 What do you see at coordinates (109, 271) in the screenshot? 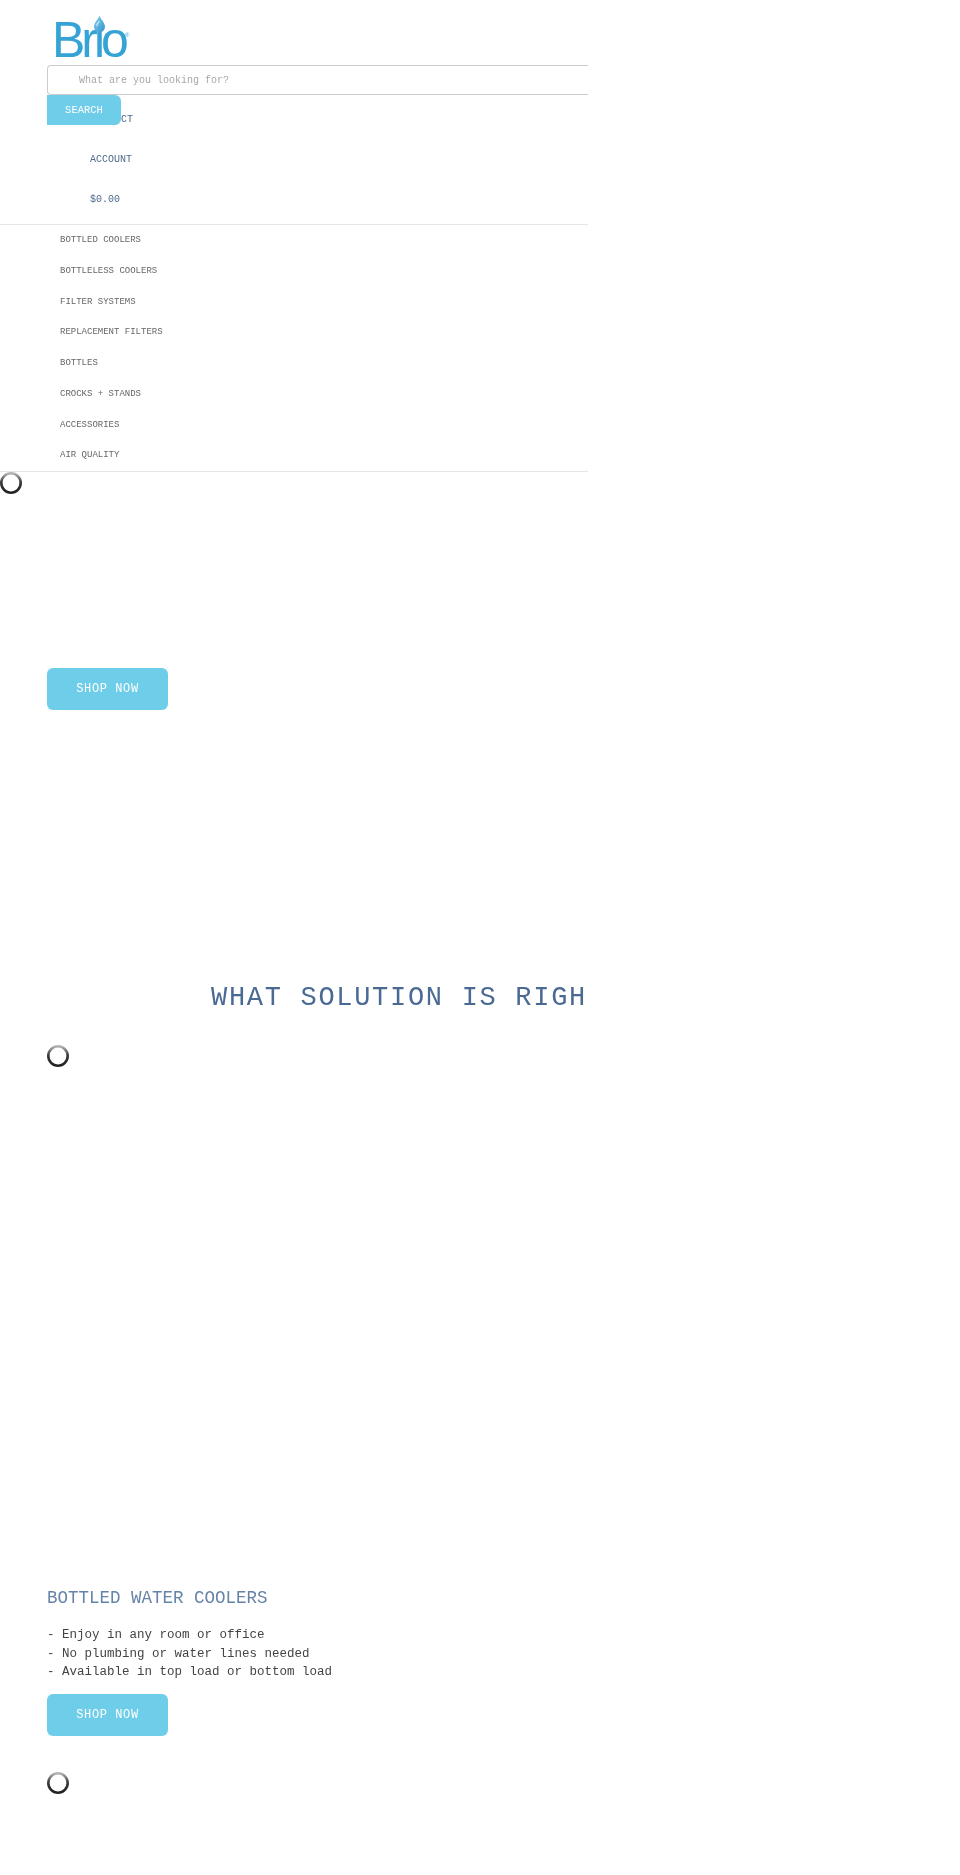
I see `nav-link: BOTTLELESS COOLERS` at bounding box center [109, 271].